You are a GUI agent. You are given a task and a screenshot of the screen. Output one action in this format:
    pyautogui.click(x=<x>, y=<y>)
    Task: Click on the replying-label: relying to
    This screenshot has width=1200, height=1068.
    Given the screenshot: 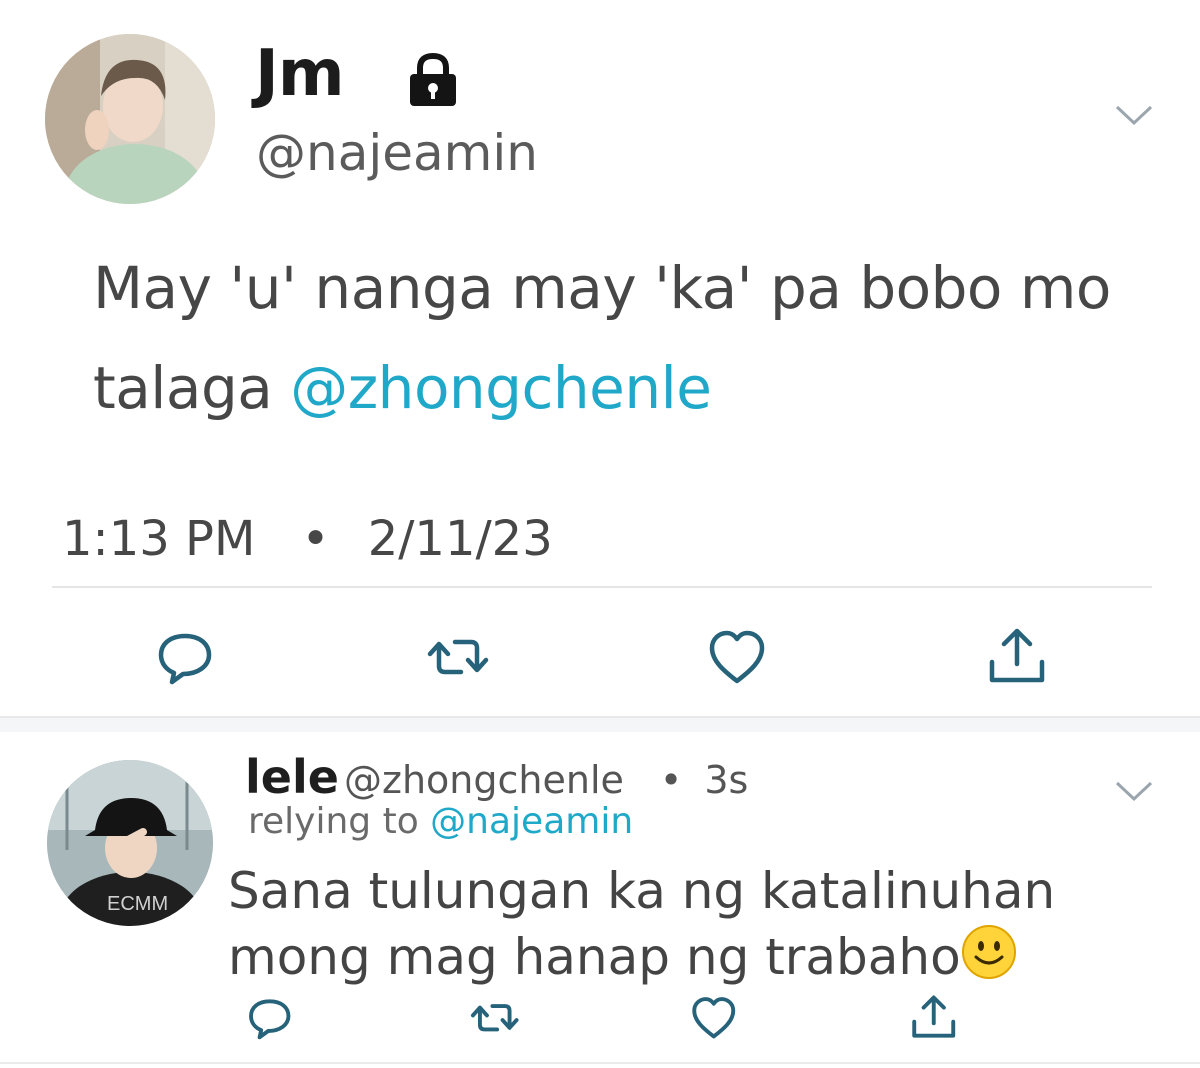 What is the action you would take?
    pyautogui.click(x=333, y=821)
    